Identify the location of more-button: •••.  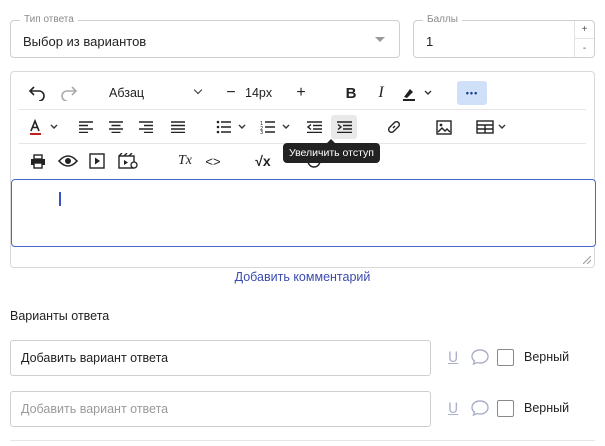
(472, 93).